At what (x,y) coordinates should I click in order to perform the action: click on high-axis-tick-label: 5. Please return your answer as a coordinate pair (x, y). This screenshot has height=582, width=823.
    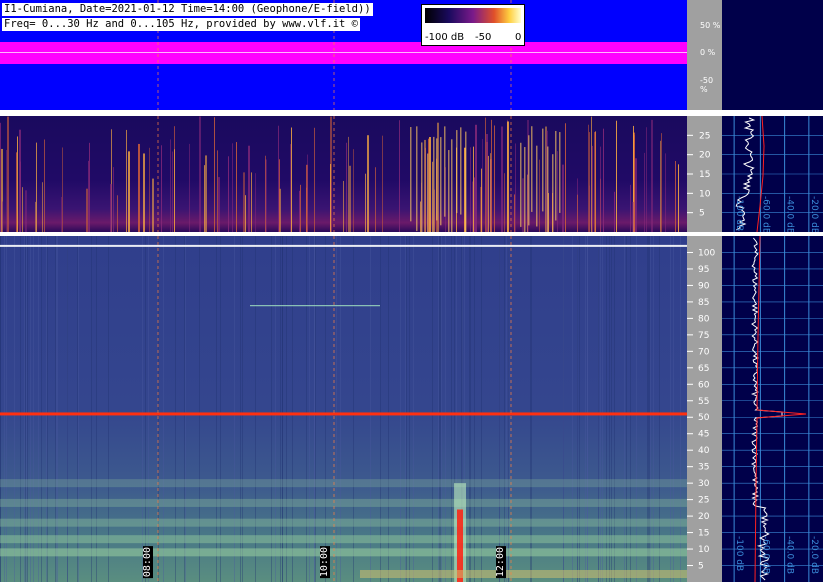
    Looking at the image, I should click on (701, 567).